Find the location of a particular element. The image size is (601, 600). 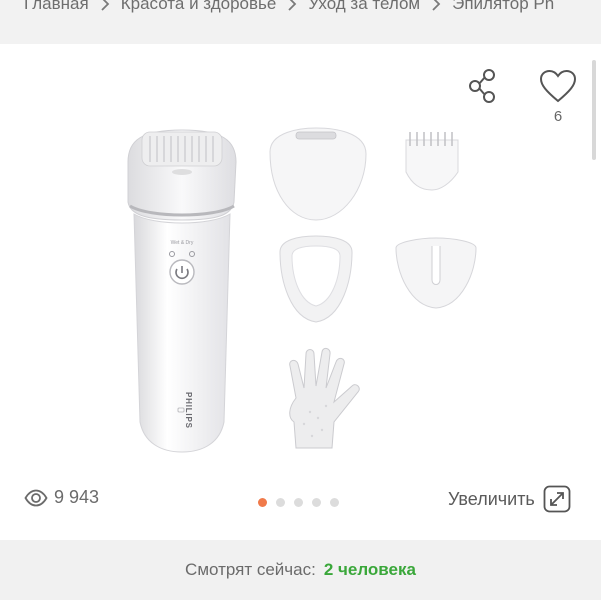

expand-icon is located at coordinates (557, 499).